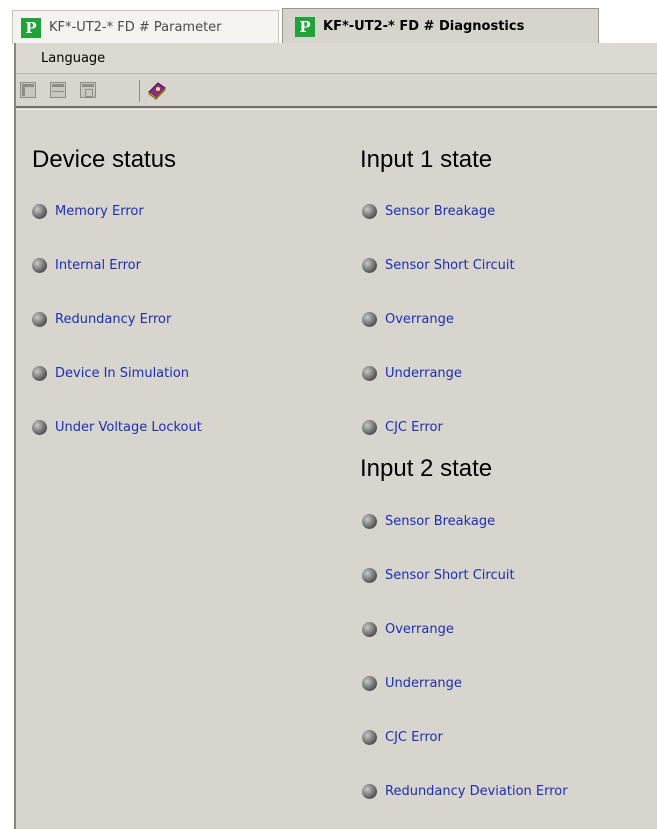 The image size is (657, 829). Describe the element at coordinates (476, 791) in the screenshot. I see `status-label: Redundancy Deviation Error` at that location.